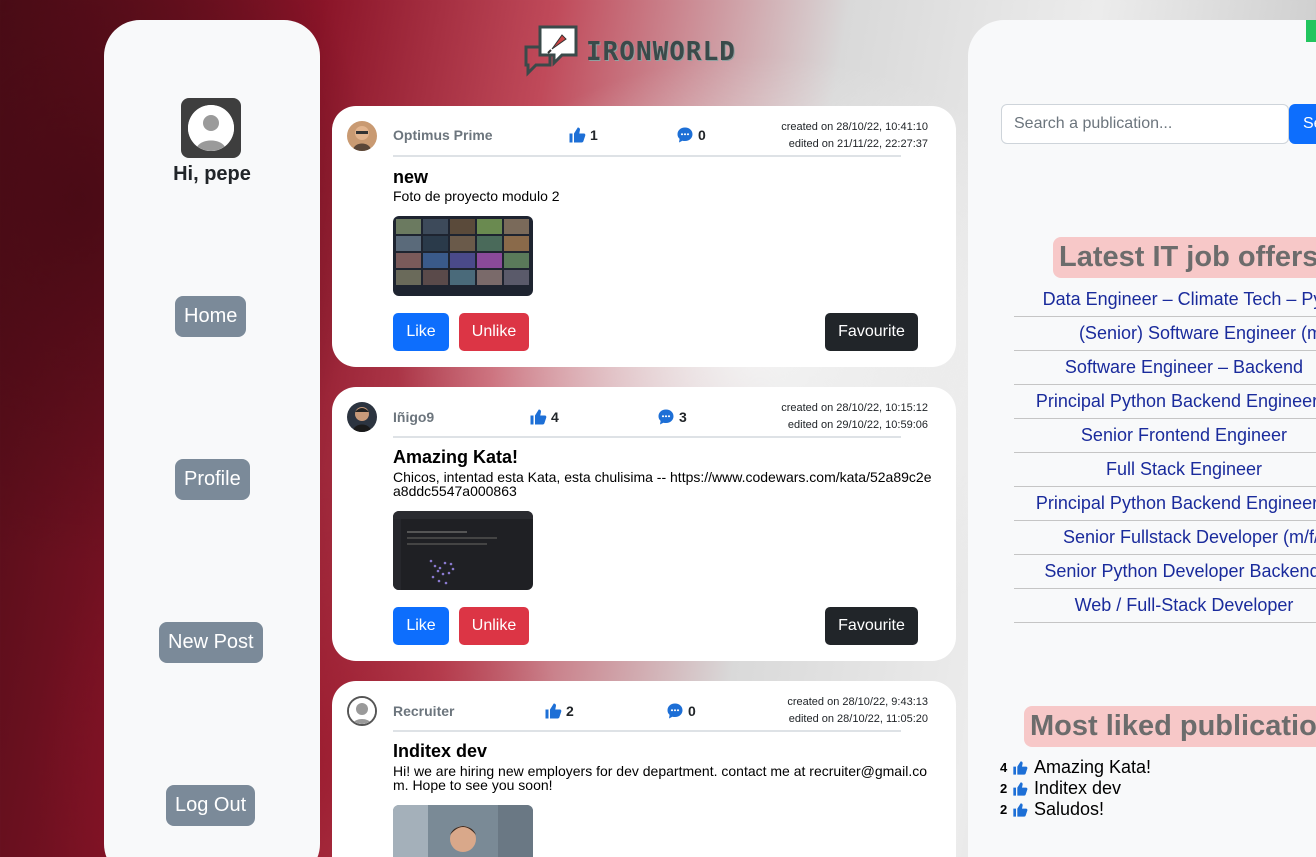 This screenshot has width=1316, height=857. I want to click on brand-logo: IRONWORLD, so click(629, 52).